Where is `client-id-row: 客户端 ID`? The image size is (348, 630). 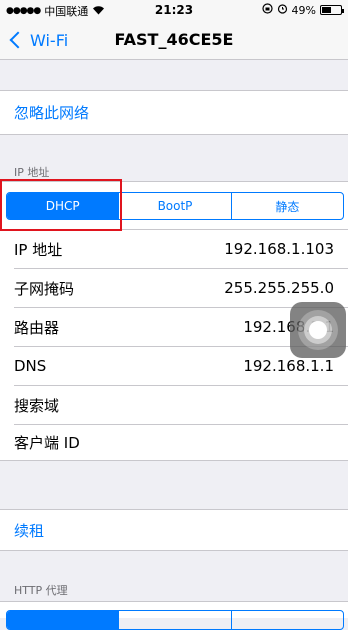
client-id-row: 客户端 ID is located at coordinates (174, 442).